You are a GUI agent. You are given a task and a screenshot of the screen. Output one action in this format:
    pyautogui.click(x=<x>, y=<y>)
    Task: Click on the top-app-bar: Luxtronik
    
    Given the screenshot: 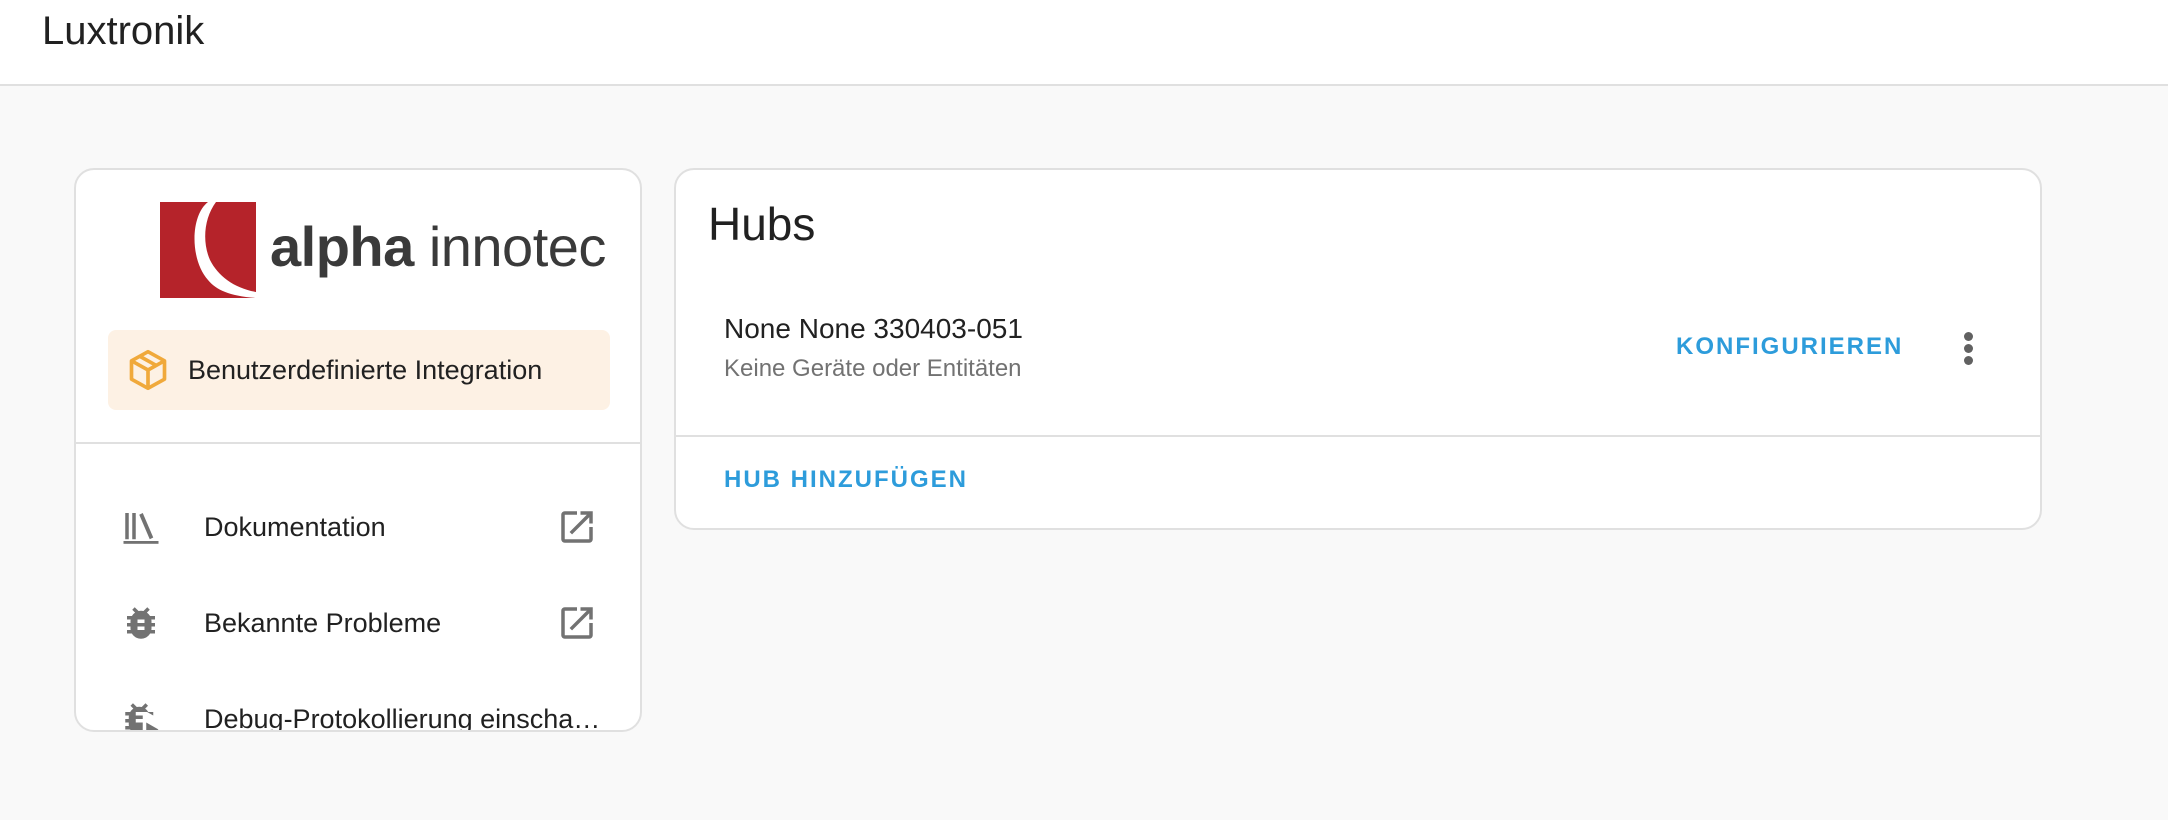 What is the action you would take?
    pyautogui.click(x=1084, y=43)
    